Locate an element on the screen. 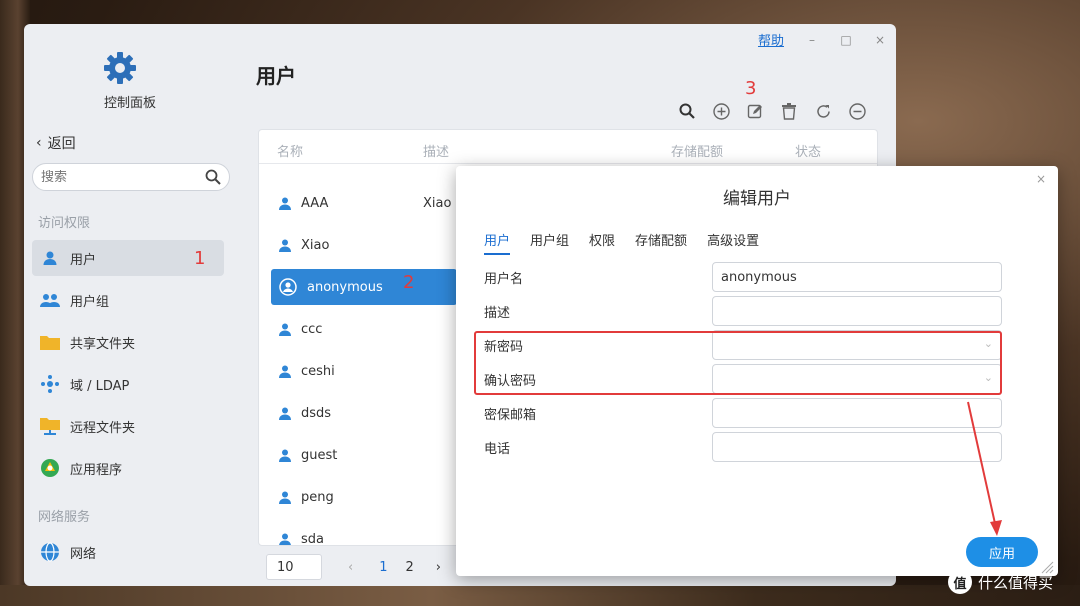 Image resolution: width=1080 pixels, height=606 pixels. remote-folder-icon is located at coordinates (50, 426).